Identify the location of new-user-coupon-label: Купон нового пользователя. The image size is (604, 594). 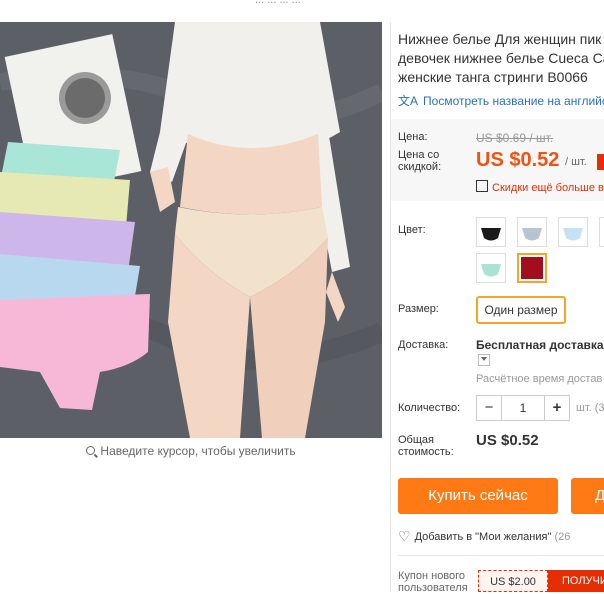
(433, 582).